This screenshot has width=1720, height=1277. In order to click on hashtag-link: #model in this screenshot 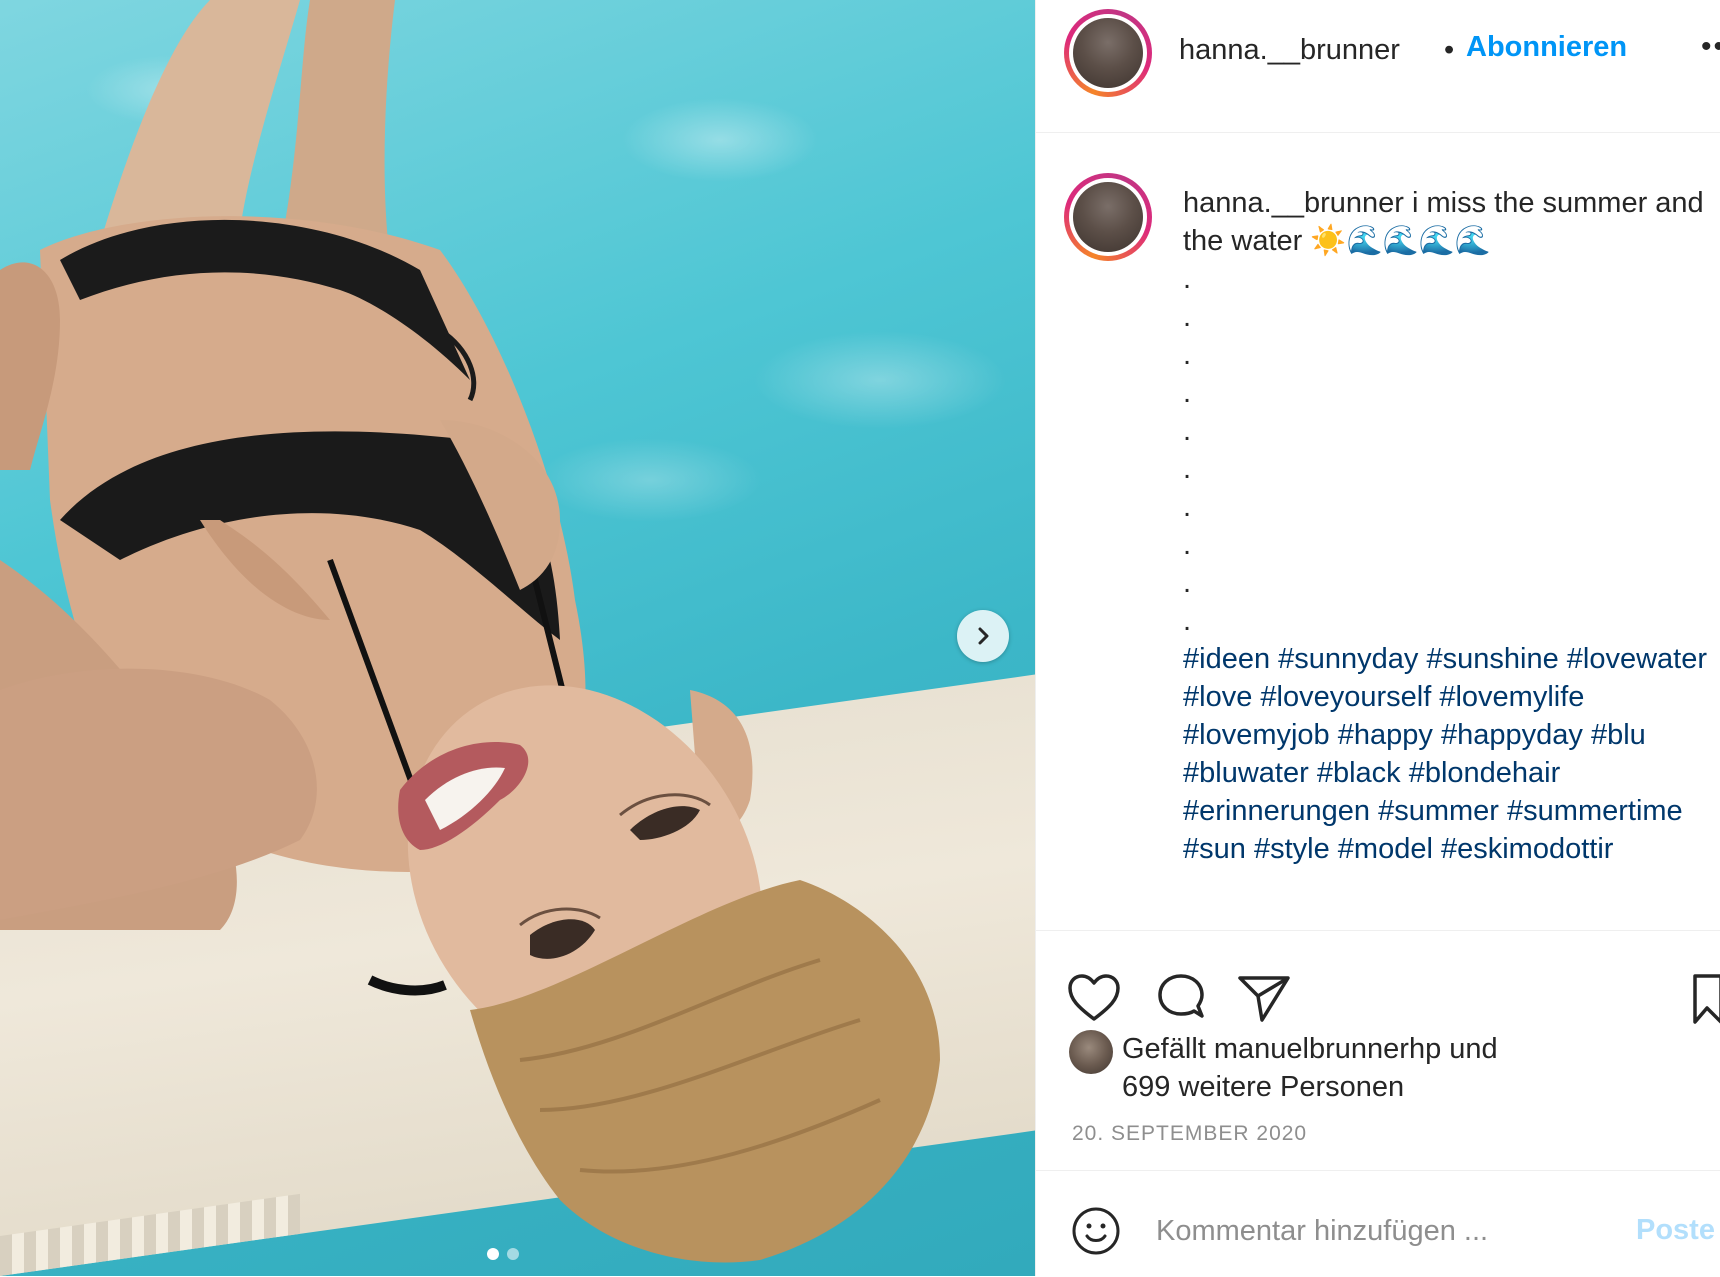, I will do `click(1385, 849)`.